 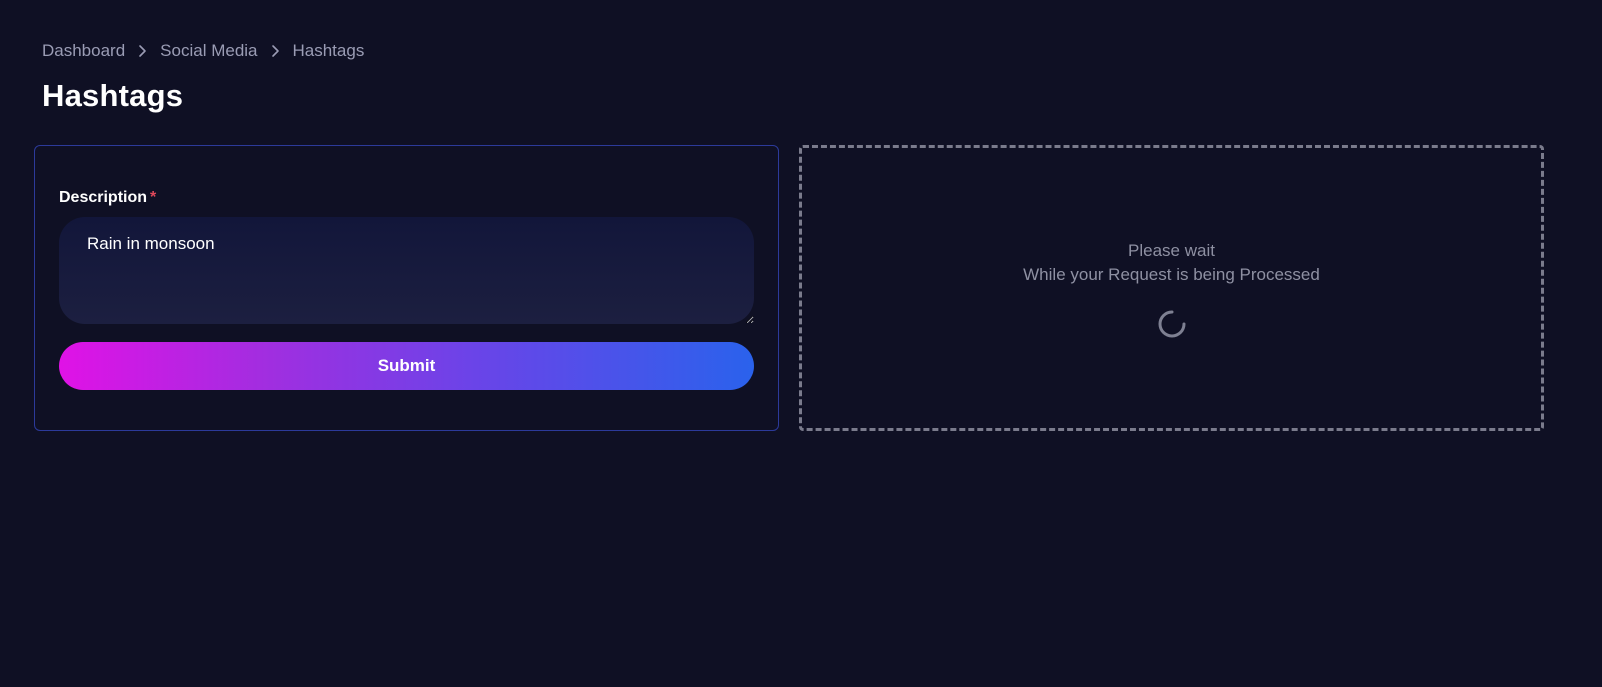 What do you see at coordinates (328, 50) in the screenshot?
I see `breadcrumb-hashtags: Hashtags` at bounding box center [328, 50].